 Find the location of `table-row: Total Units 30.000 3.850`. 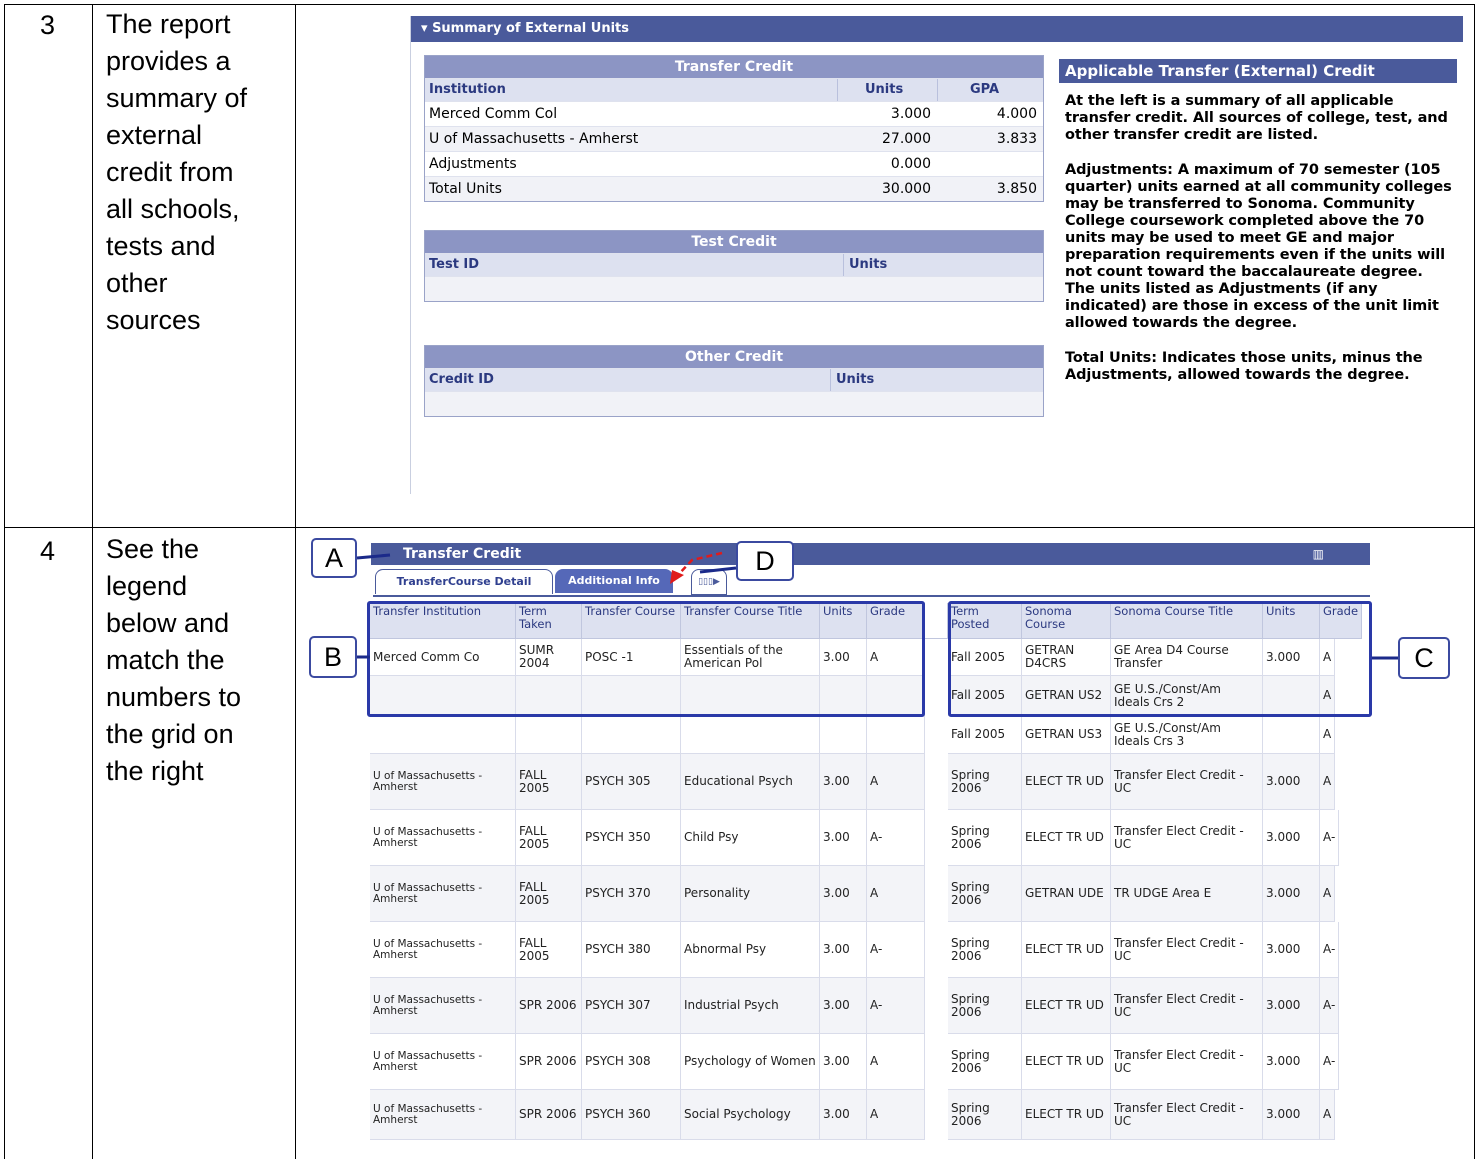

table-row: Total Units 30.000 3.850 is located at coordinates (734, 188).